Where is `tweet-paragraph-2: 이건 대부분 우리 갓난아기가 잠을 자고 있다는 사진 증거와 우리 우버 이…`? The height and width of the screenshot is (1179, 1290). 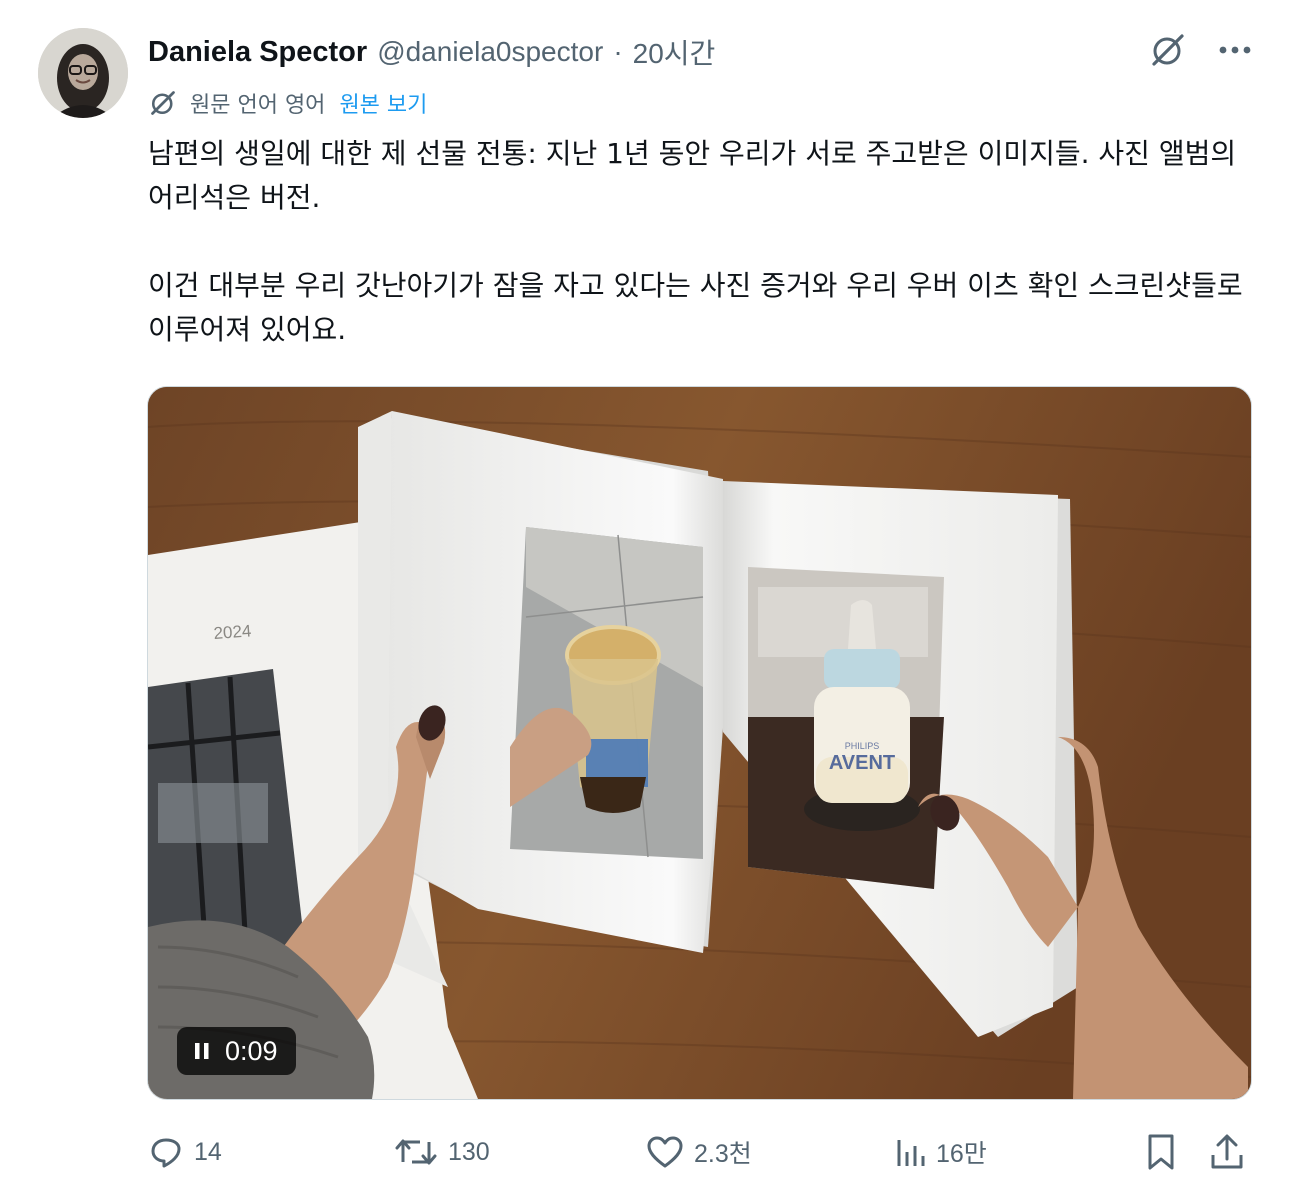 tweet-paragraph-2: 이건 대부분 우리 갓난아기가 잠을 자고 있다는 사진 증거와 우리 우버 이… is located at coordinates (695, 307).